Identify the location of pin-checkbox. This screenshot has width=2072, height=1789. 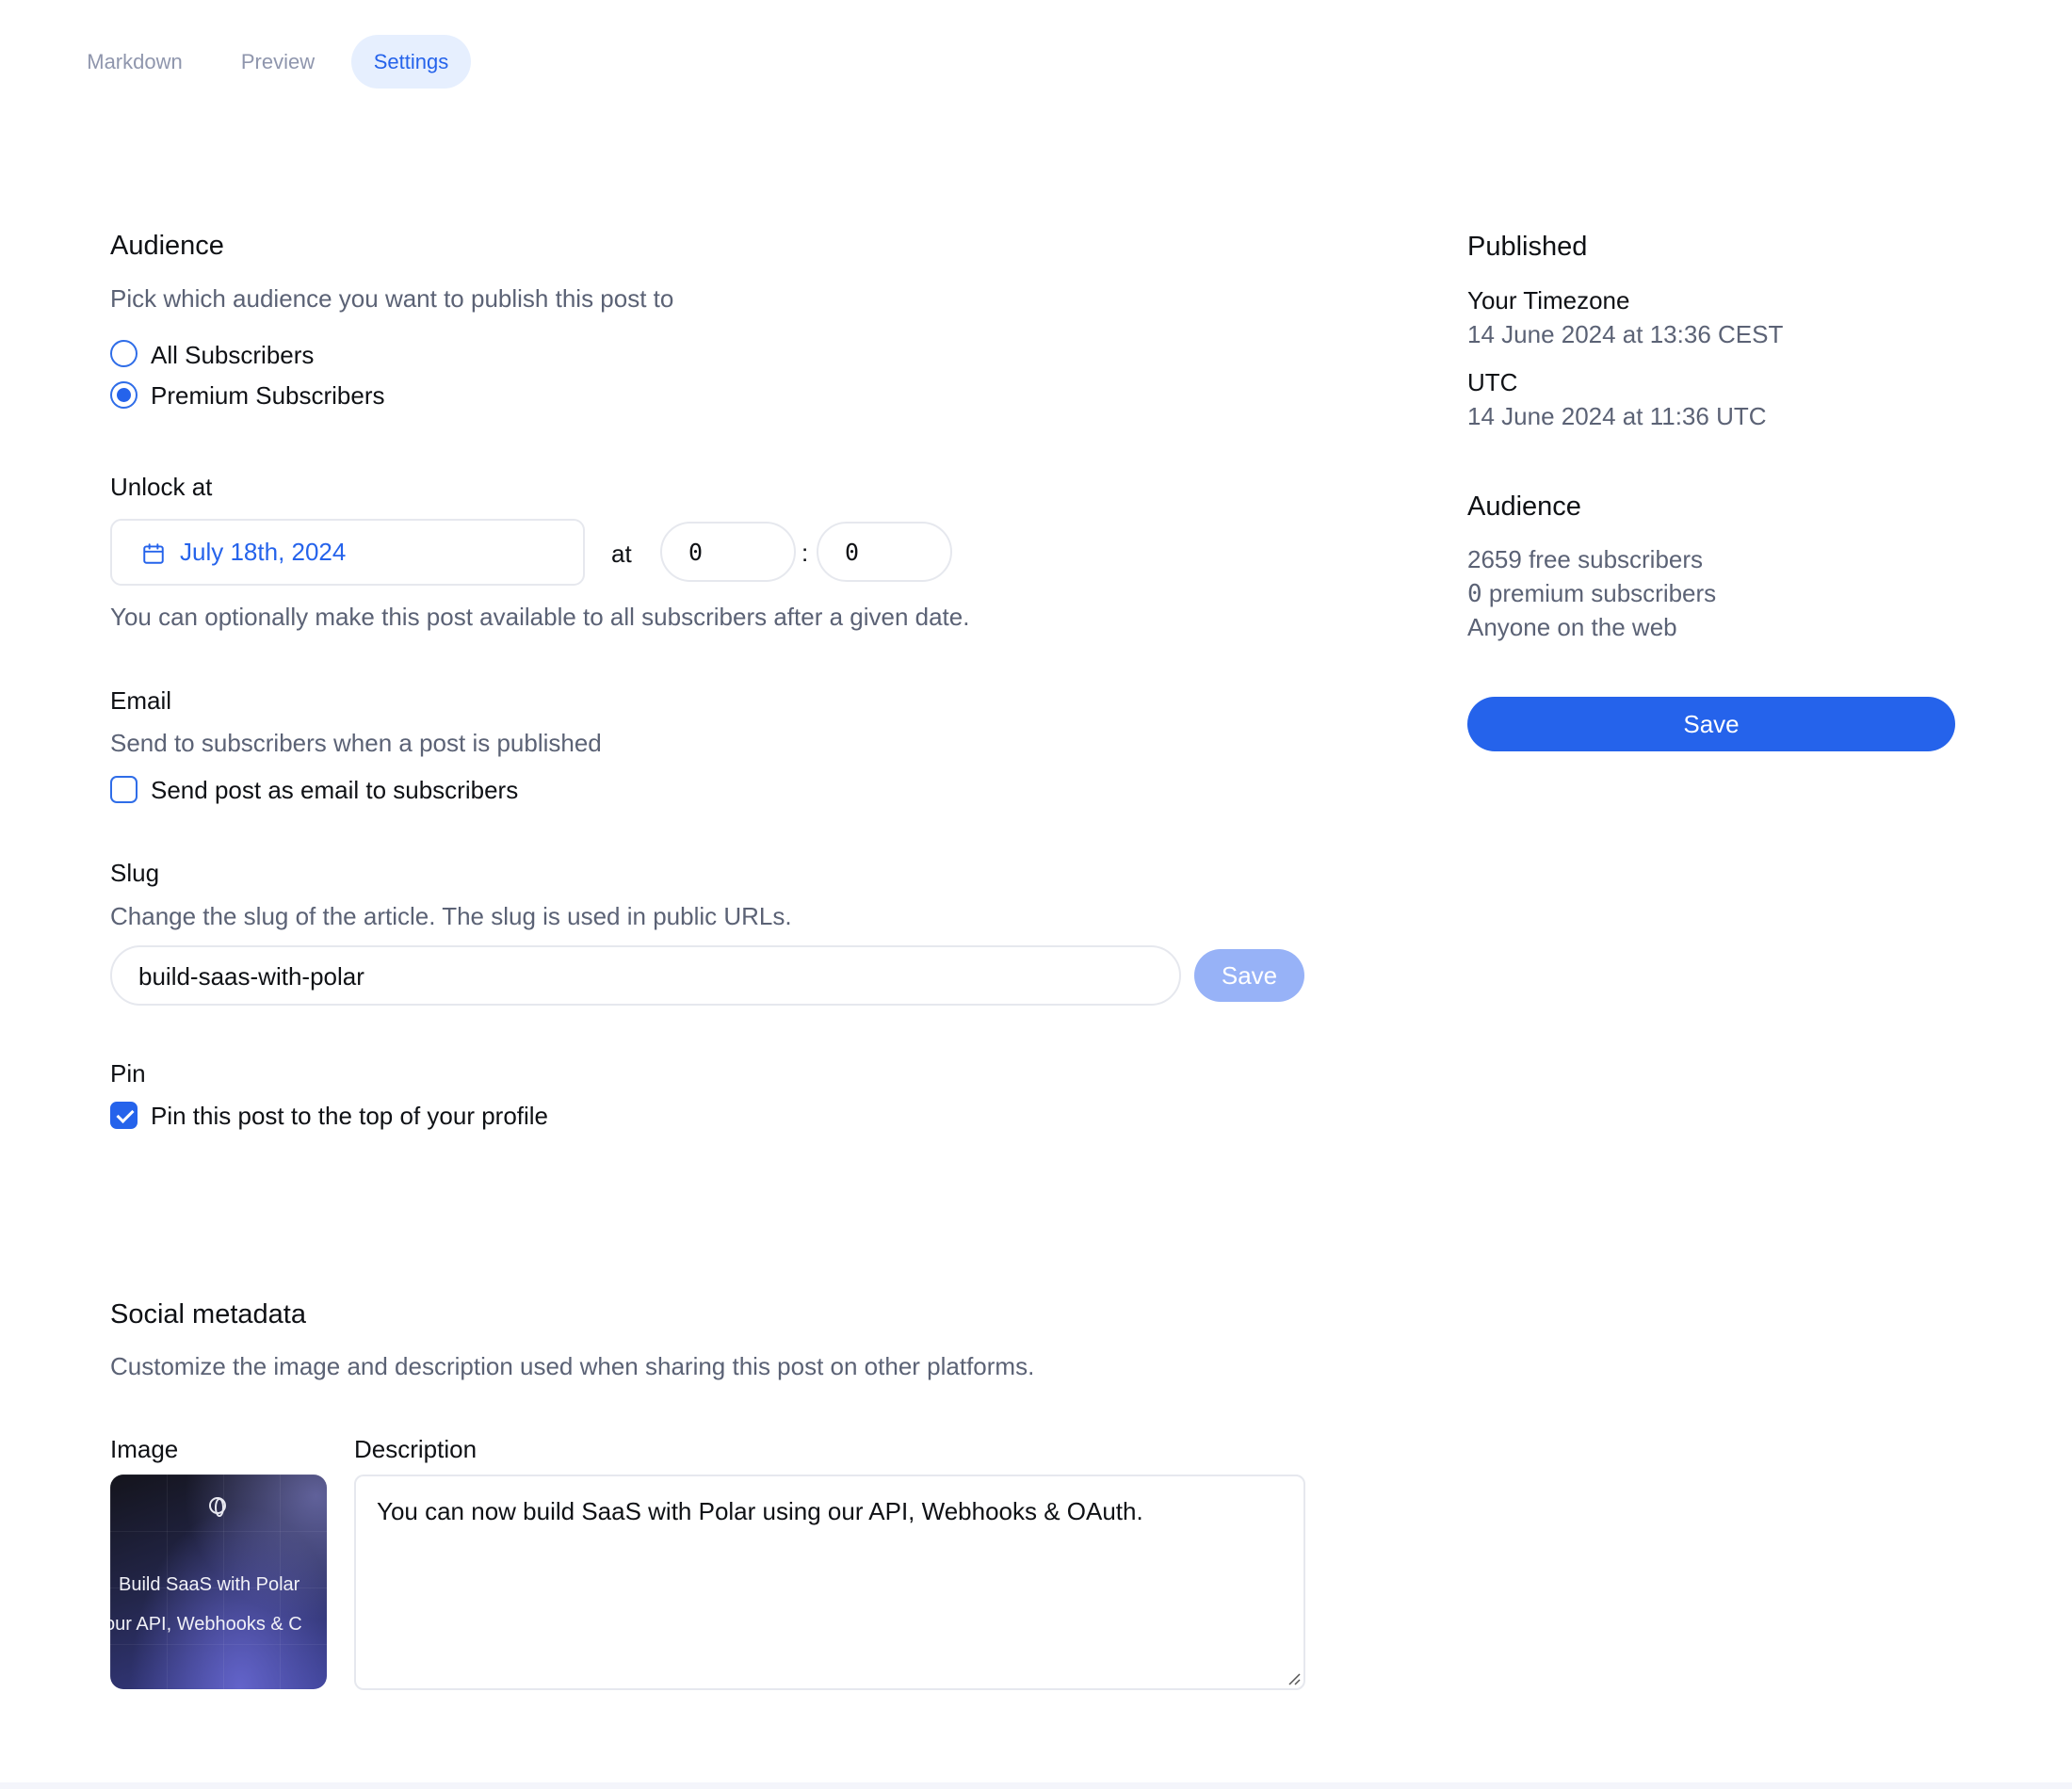
(124, 1115).